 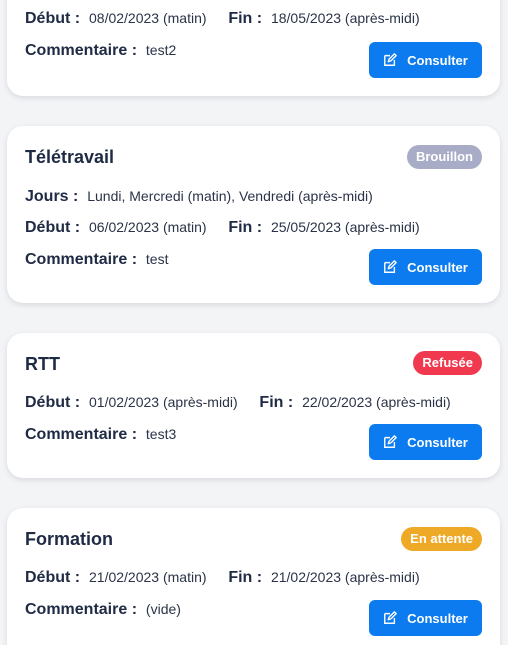 What do you see at coordinates (163, 609) in the screenshot?
I see `comment-value: (vide)` at bounding box center [163, 609].